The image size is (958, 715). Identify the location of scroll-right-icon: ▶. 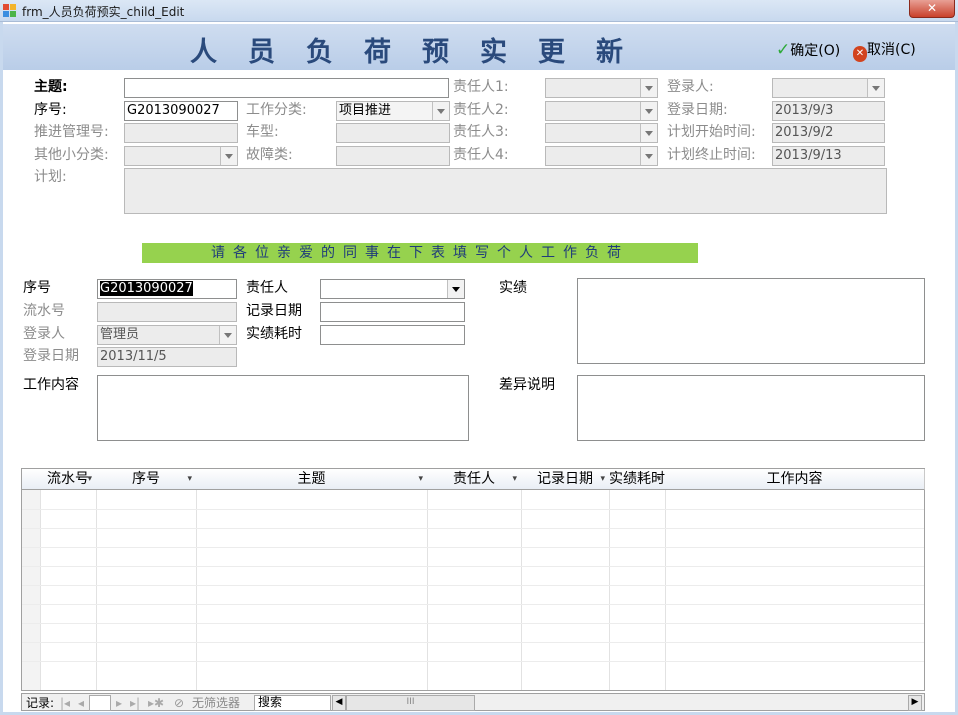
(915, 703).